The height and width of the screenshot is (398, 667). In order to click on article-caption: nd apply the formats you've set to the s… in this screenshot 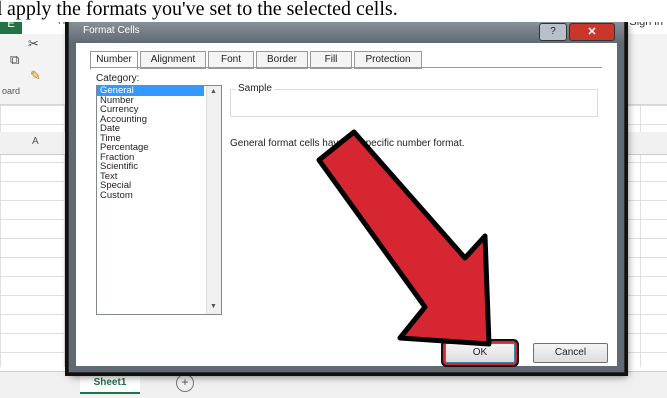, I will do `click(333, 11)`.